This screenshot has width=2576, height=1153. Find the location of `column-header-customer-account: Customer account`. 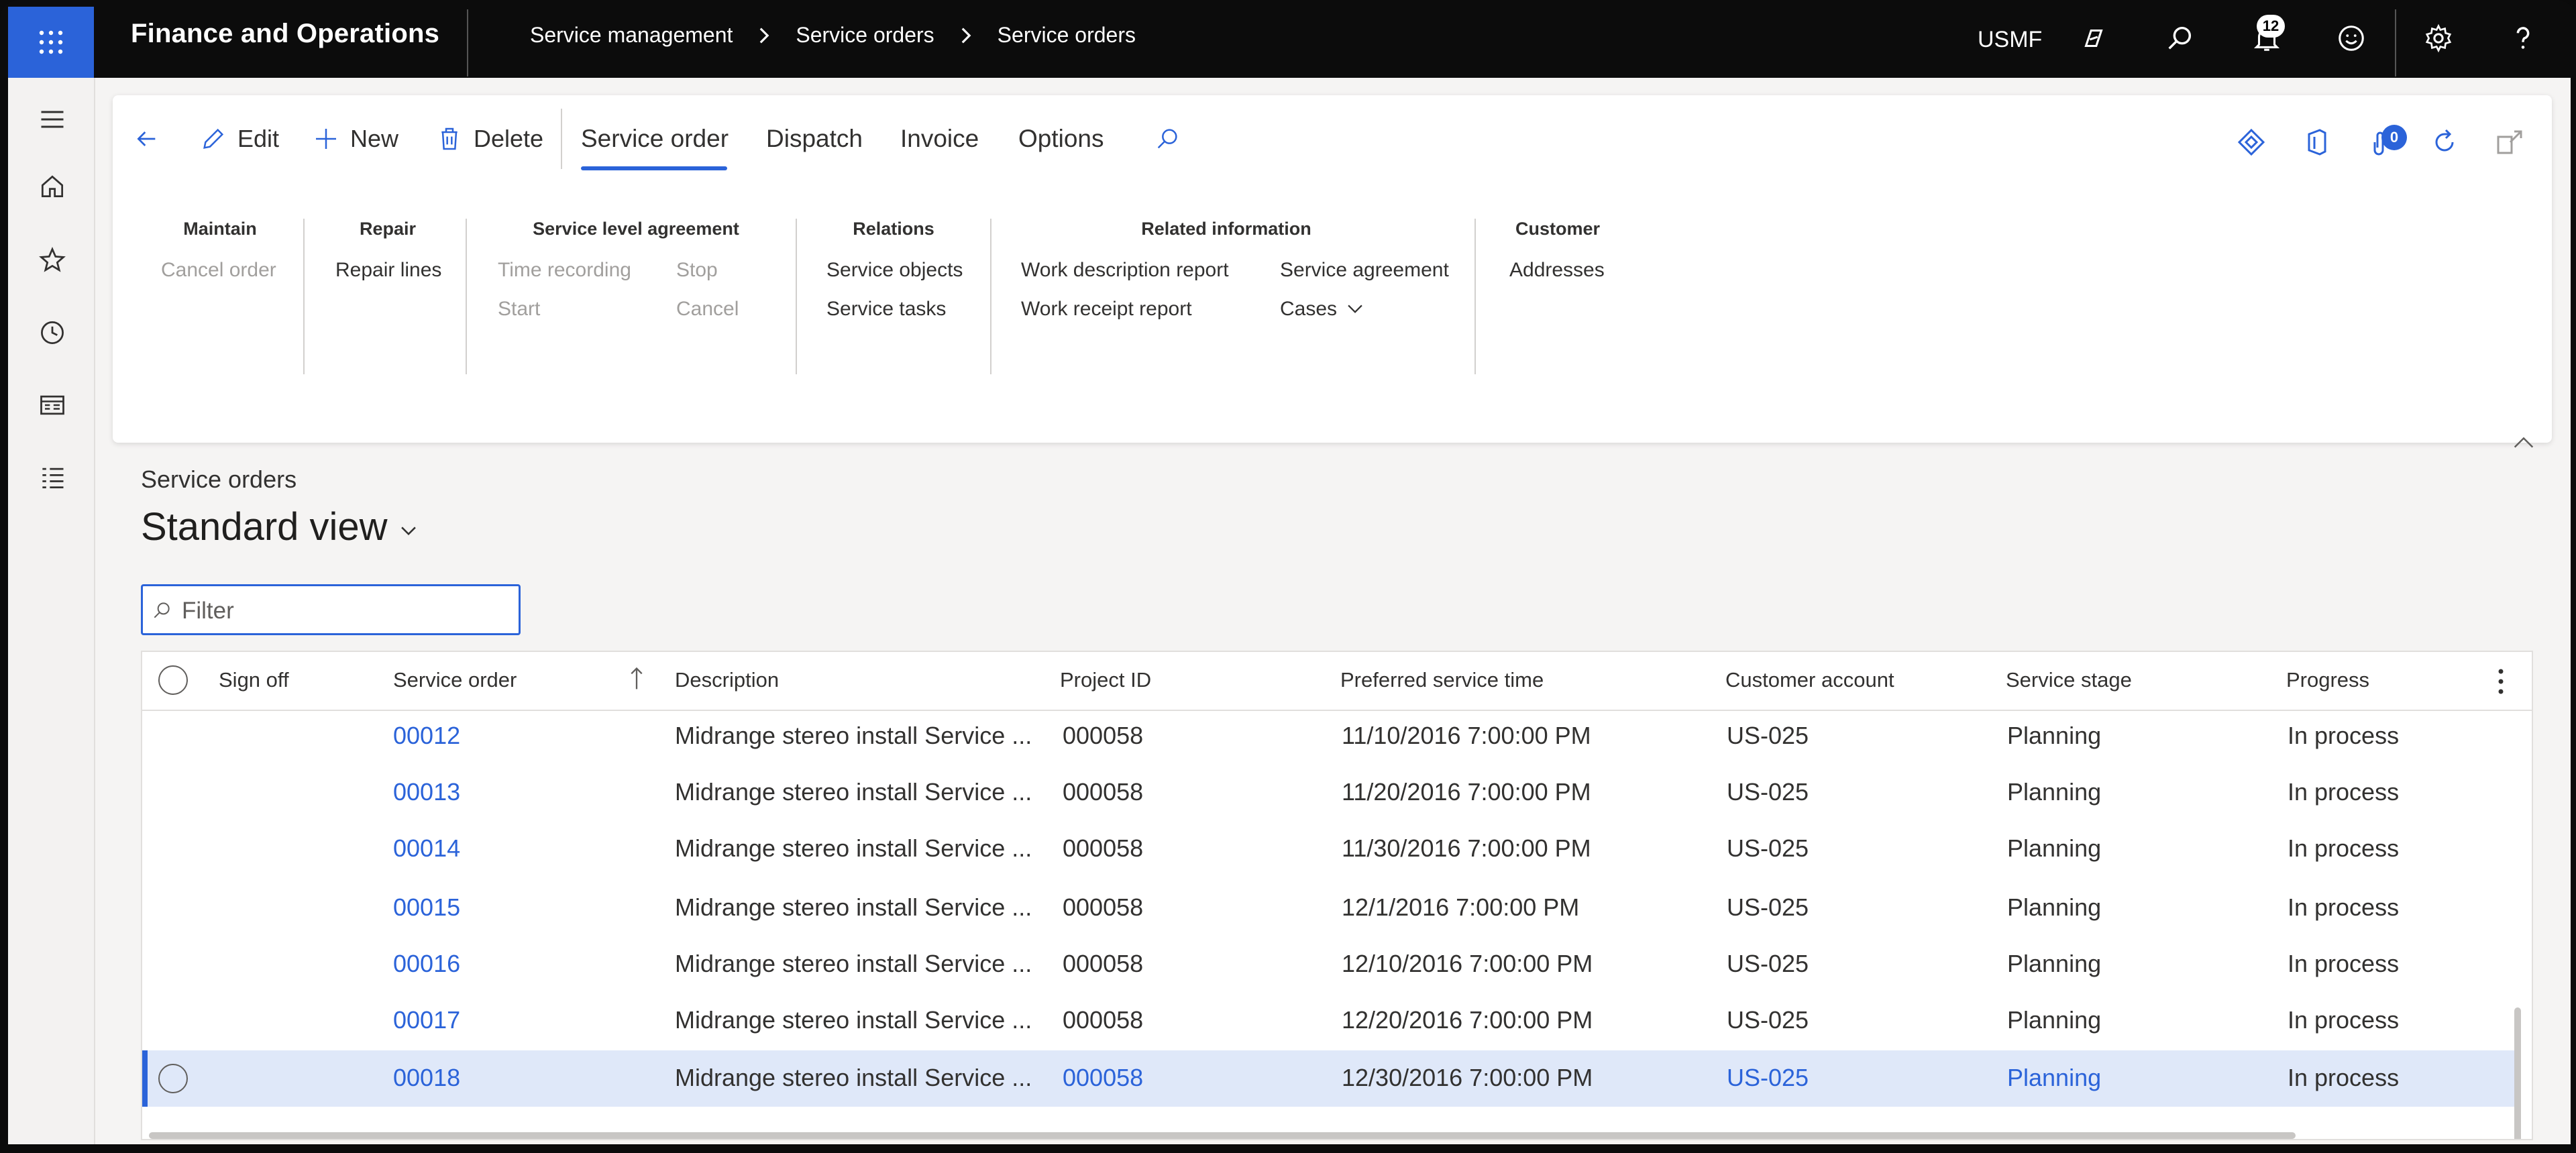

column-header-customer-account: Customer account is located at coordinates (1809, 680).